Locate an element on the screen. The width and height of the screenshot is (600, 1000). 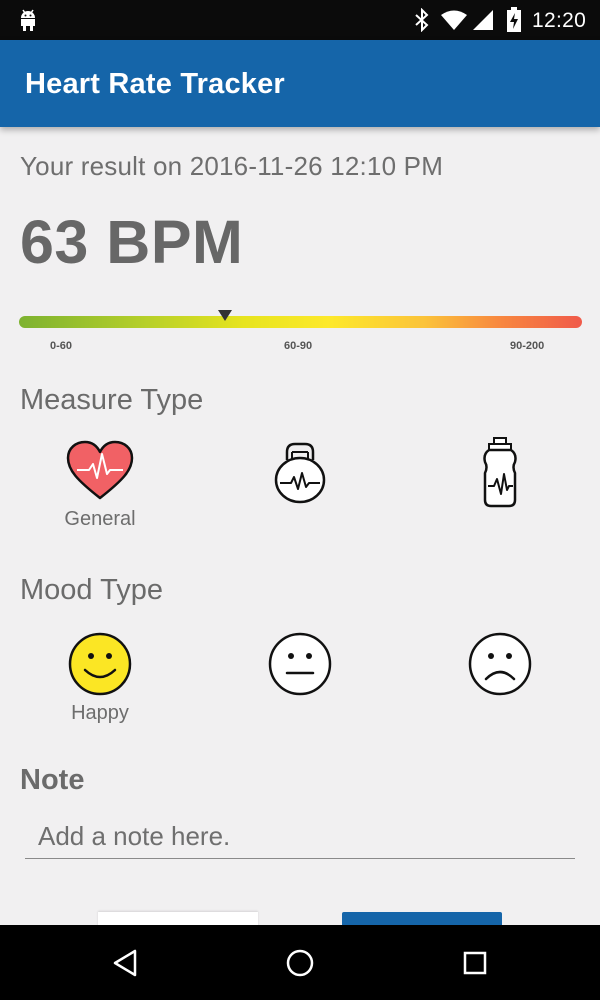
mood-option-neutral is located at coordinates (300, 664).